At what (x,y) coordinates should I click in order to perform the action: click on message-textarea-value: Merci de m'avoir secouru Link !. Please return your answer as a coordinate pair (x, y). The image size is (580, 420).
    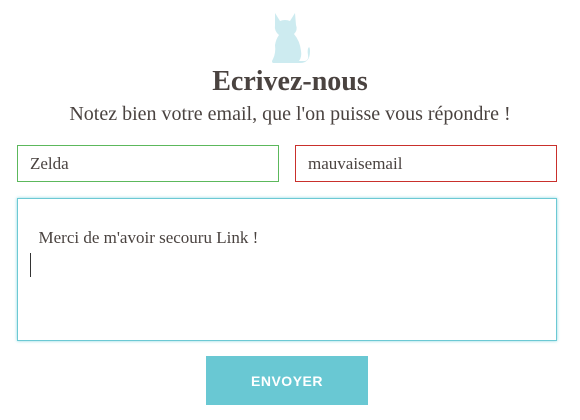
    Looking at the image, I should click on (148, 237).